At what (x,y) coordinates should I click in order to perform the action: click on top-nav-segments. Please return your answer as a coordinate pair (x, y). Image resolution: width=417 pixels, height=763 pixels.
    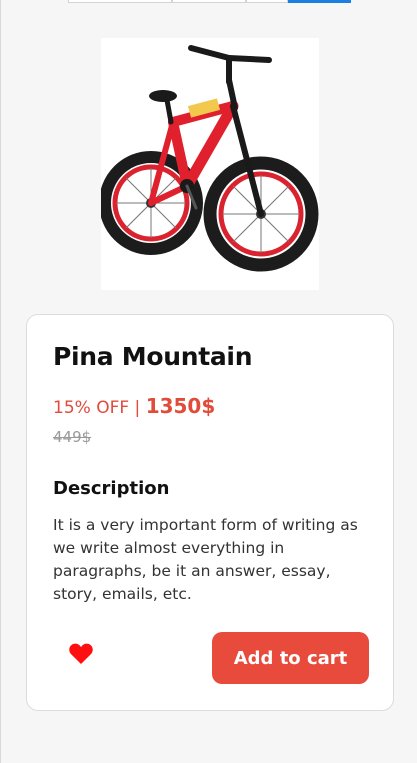
    Looking at the image, I should click on (209, 2).